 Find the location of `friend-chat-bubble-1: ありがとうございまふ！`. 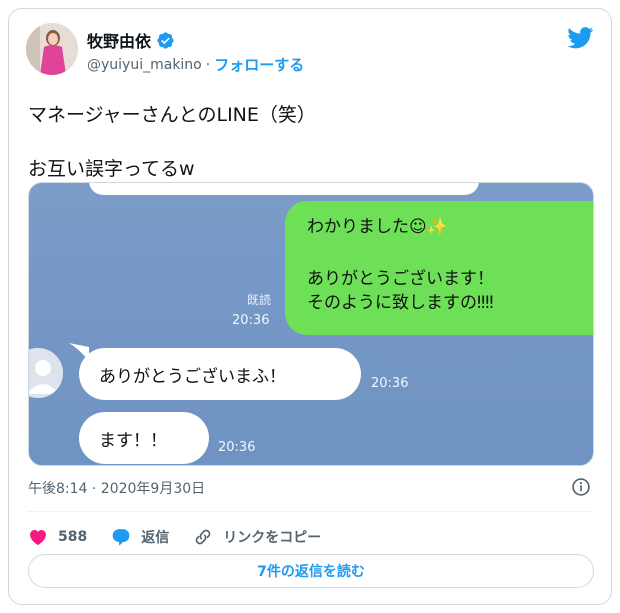

friend-chat-bubble-1: ありがとうございまふ！ is located at coordinates (220, 374).